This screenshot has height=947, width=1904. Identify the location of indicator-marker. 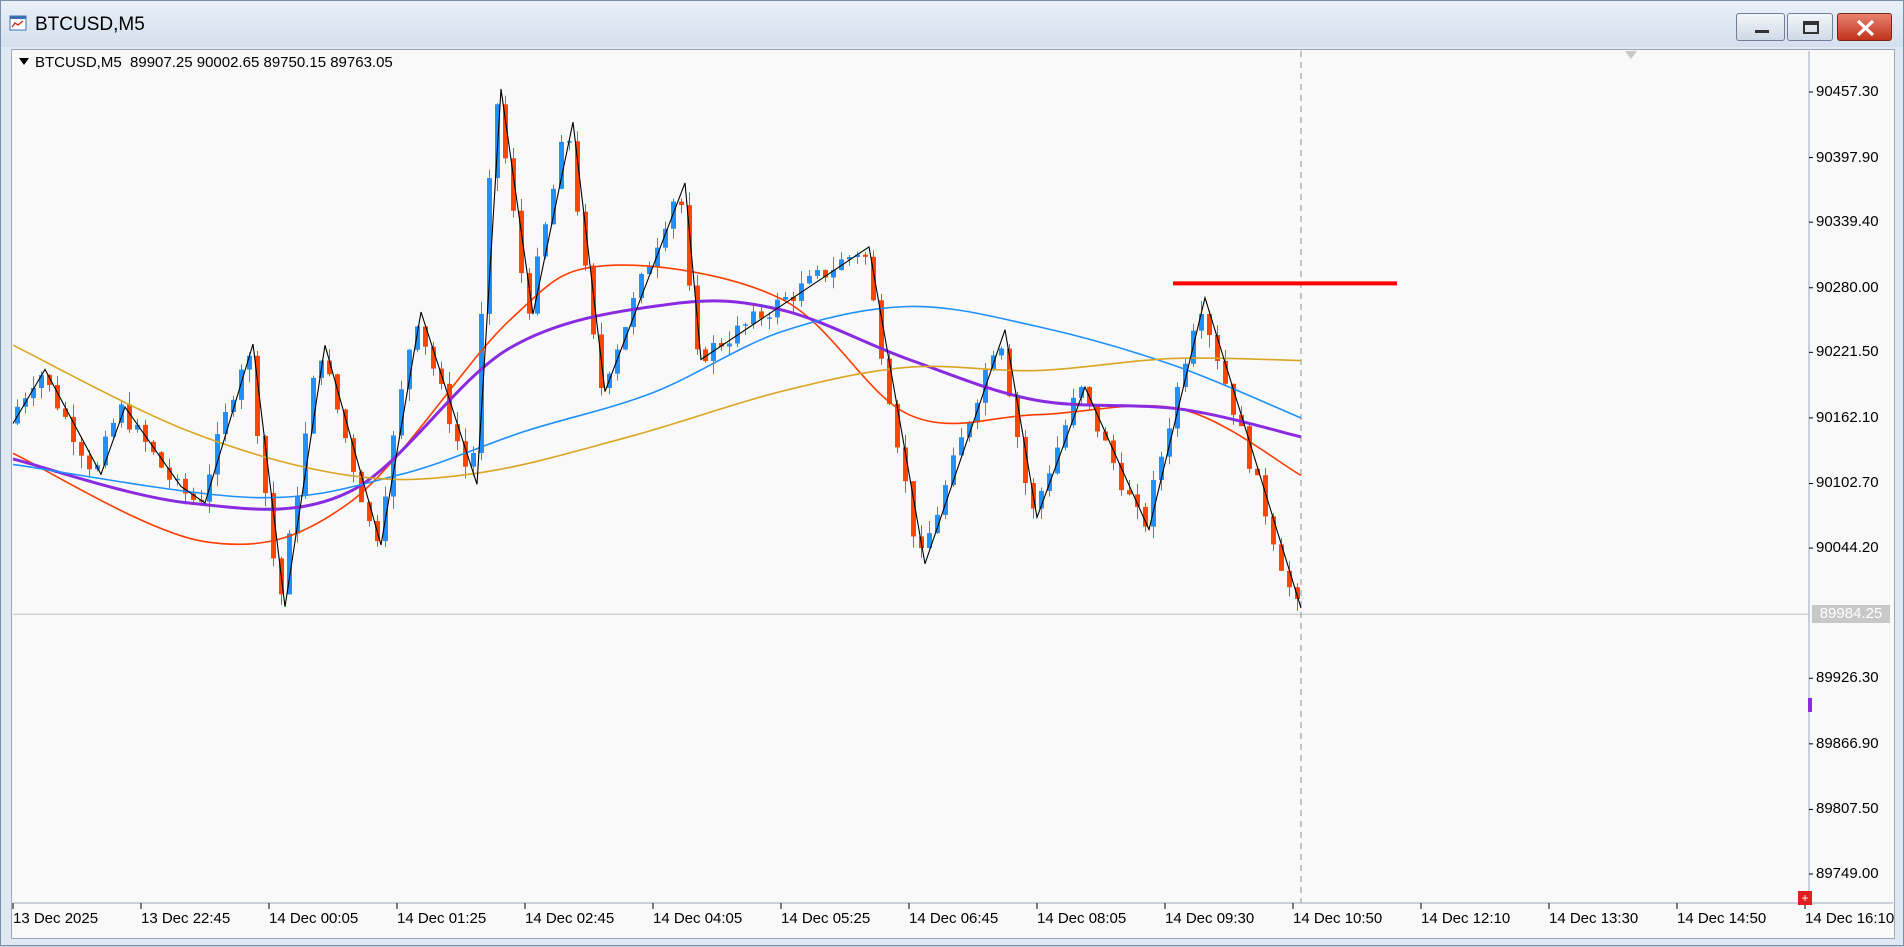
(1810, 705).